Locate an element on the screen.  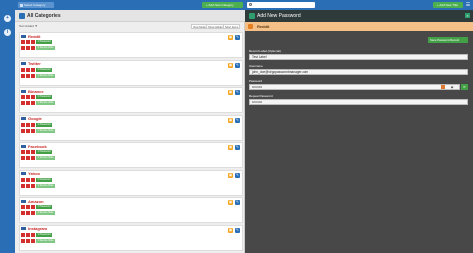
list-item: Facebook 1 Password 1 Secure Note ▣ ✎ is located at coordinates (131, 155).